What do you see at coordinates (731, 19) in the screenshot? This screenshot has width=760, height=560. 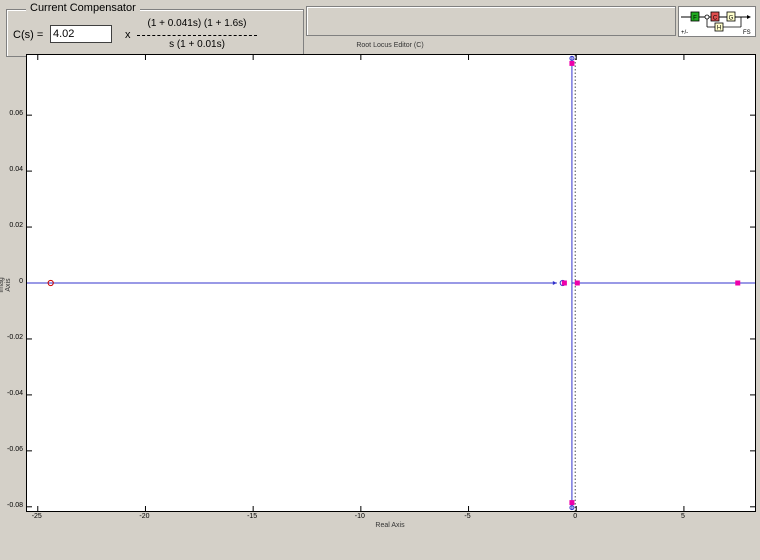 I see `block-g-label: G` at bounding box center [731, 19].